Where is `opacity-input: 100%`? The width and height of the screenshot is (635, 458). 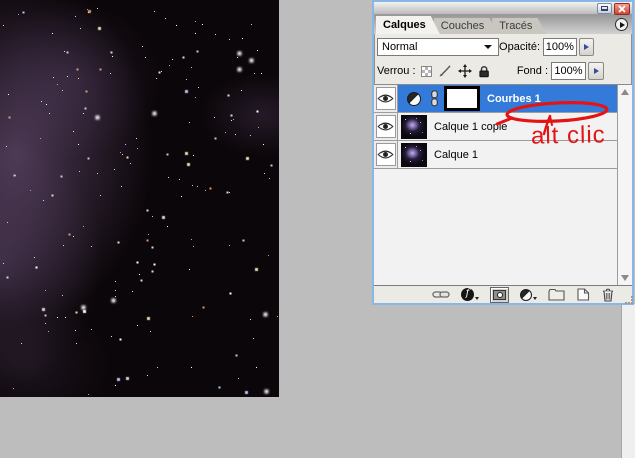 opacity-input: 100% is located at coordinates (560, 47).